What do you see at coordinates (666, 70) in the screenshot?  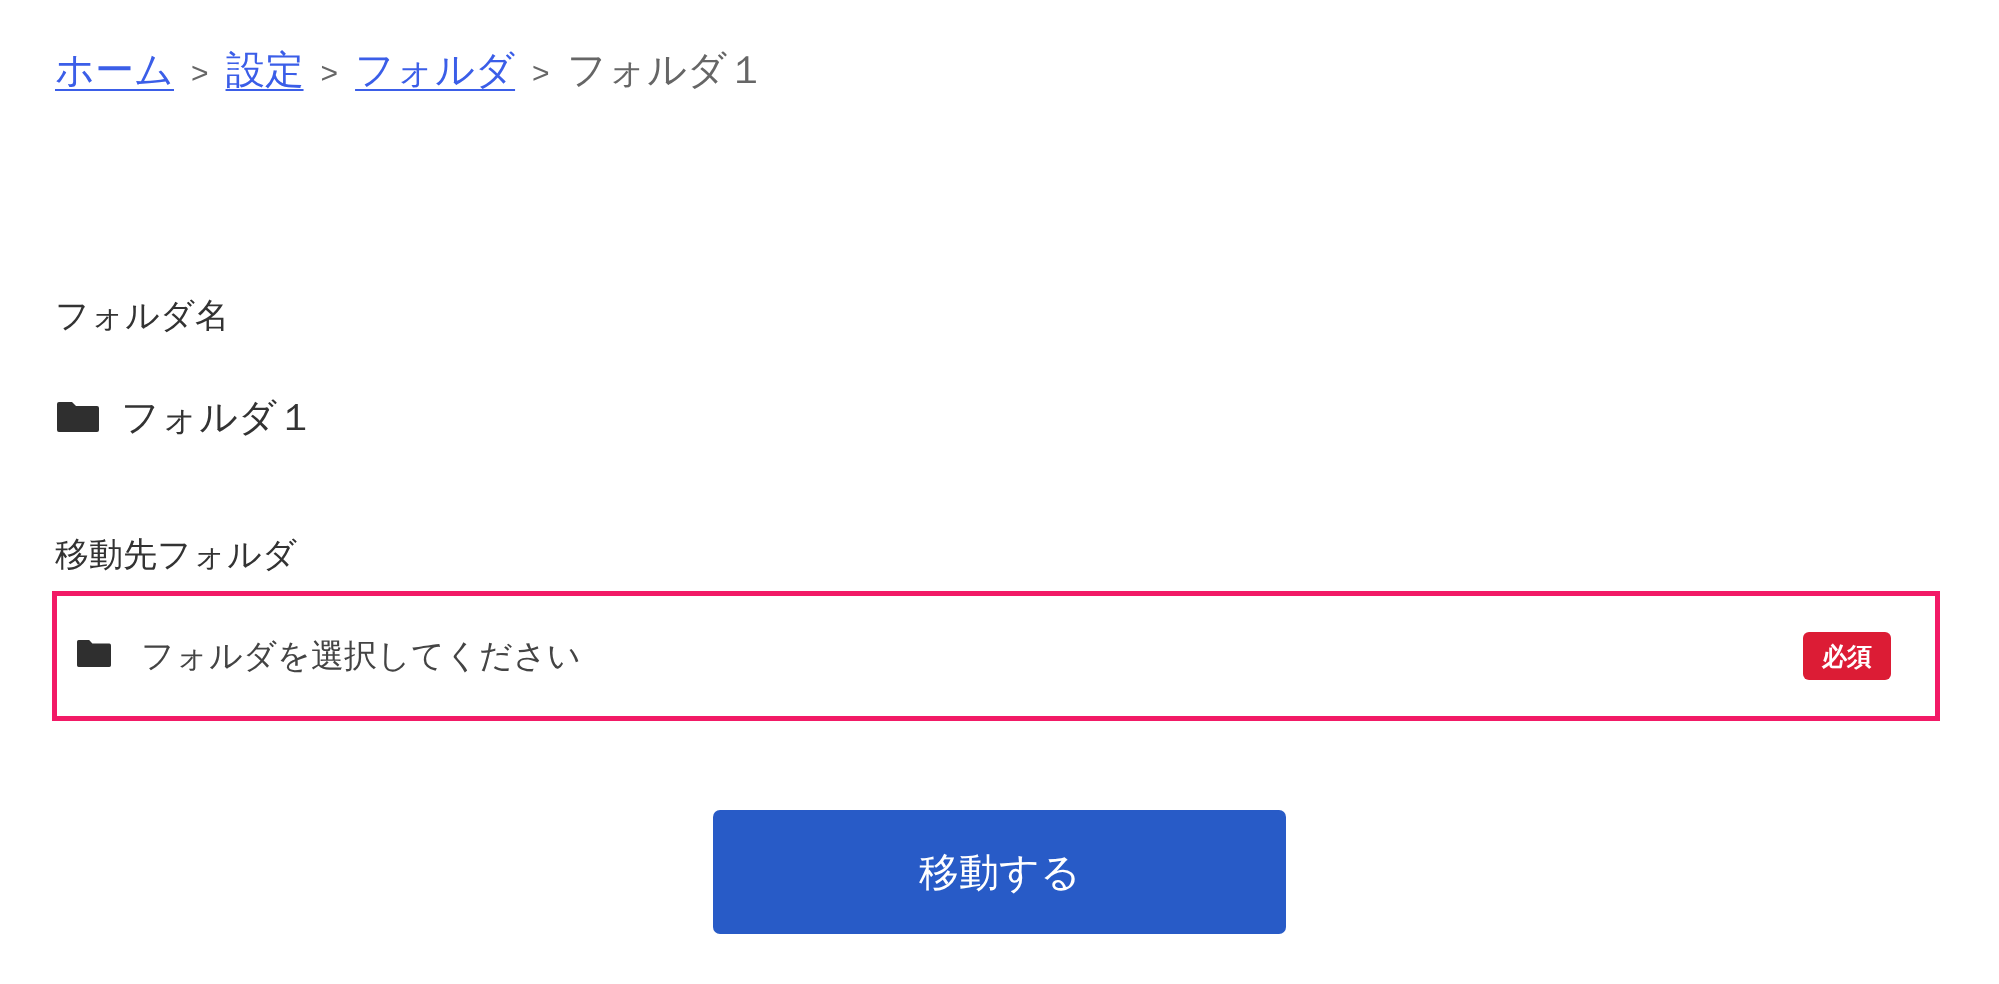 I see `breadcrumb-current: フォルダ１` at bounding box center [666, 70].